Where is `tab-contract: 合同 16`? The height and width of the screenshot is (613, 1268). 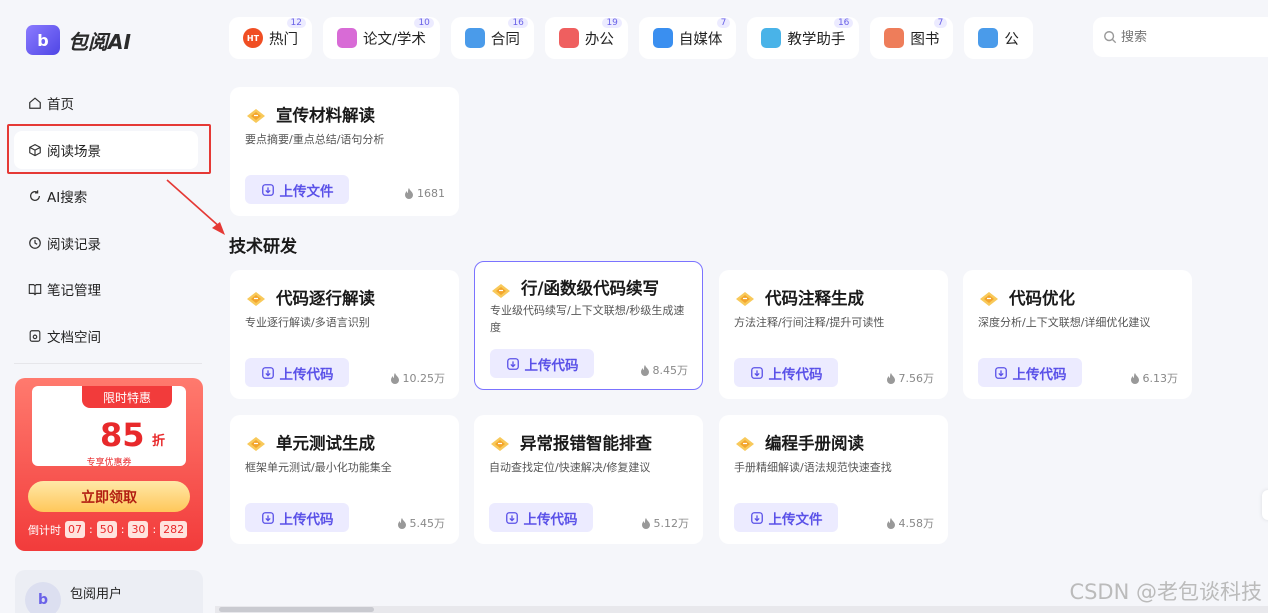
tab-contract: 合同 16 is located at coordinates (492, 38).